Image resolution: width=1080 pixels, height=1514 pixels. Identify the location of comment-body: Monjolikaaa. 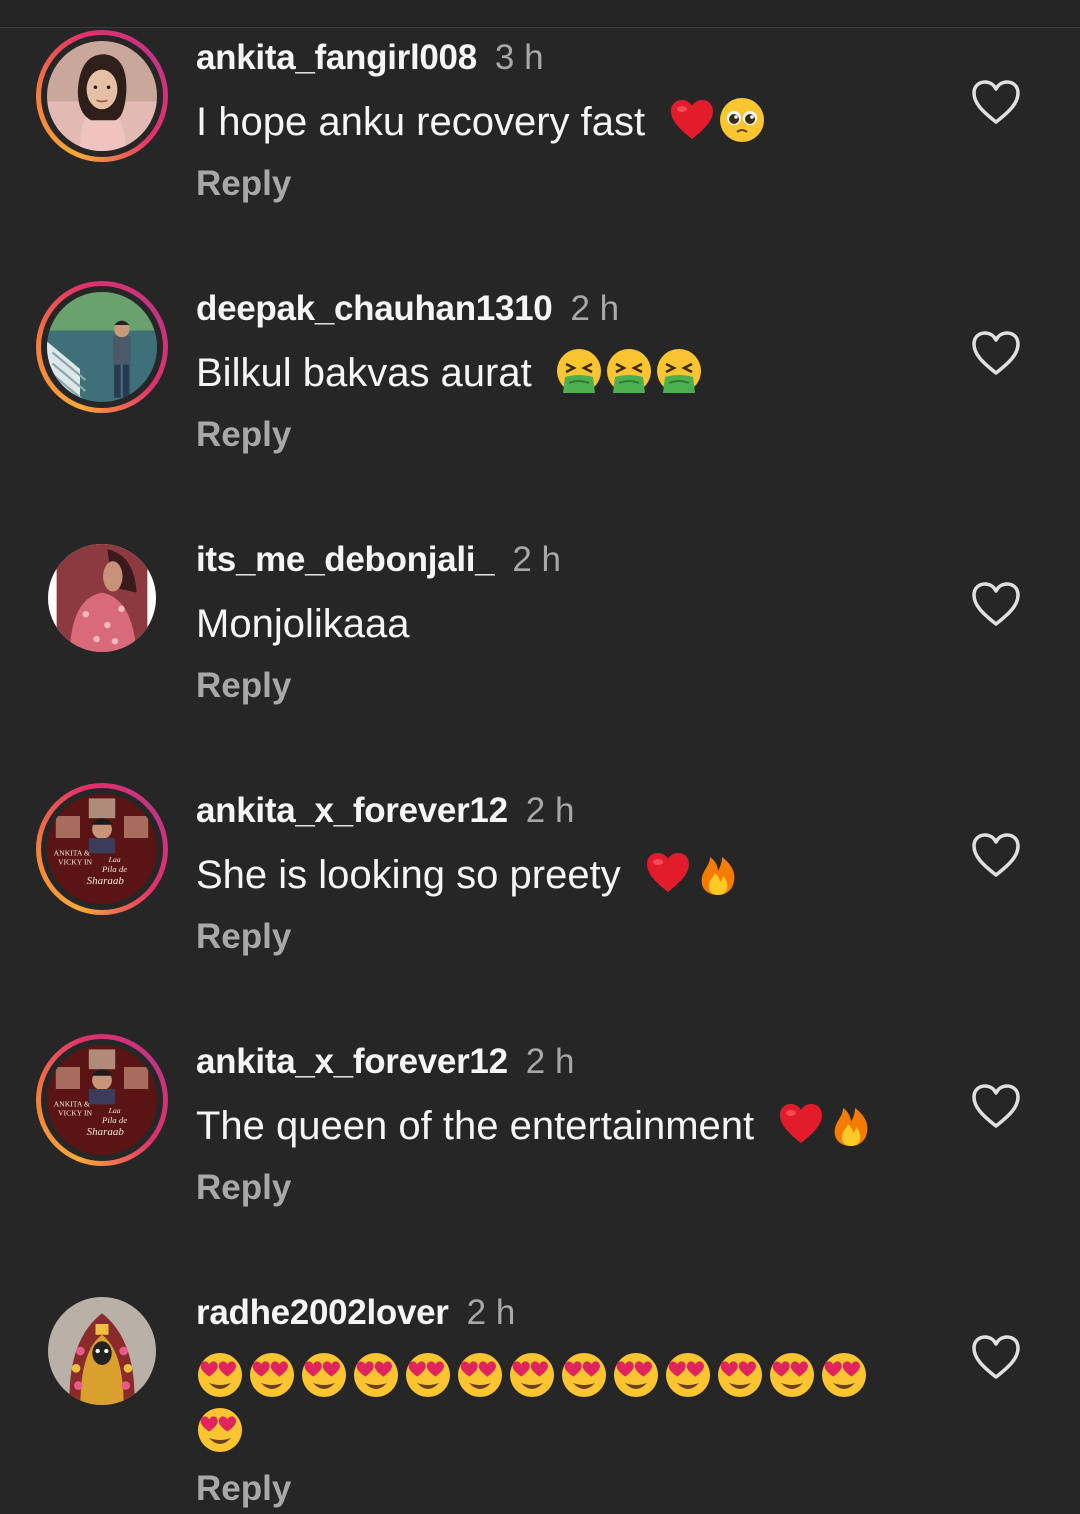
(303, 624).